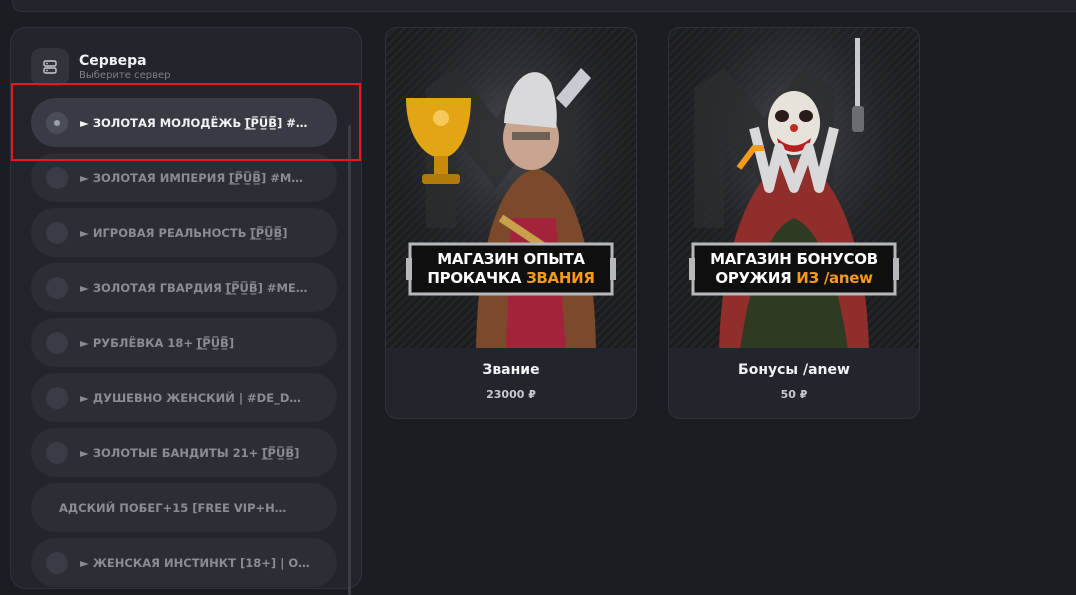 The height and width of the screenshot is (595, 1076). What do you see at coordinates (794, 278) in the screenshot?
I see `banner-line-2: ОРУЖИЯ ИЗ /anew` at bounding box center [794, 278].